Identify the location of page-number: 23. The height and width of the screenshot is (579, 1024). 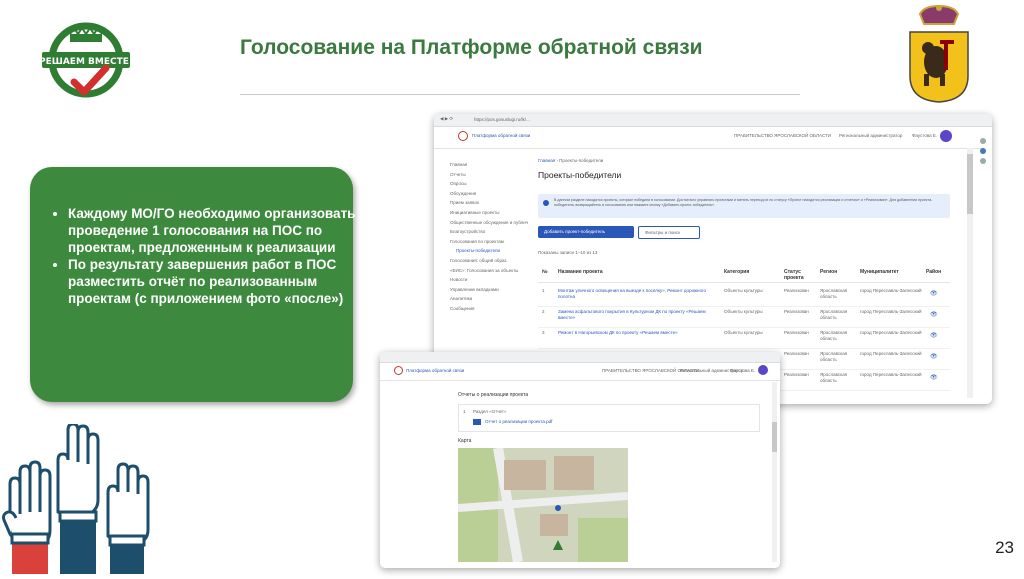
(1004, 547).